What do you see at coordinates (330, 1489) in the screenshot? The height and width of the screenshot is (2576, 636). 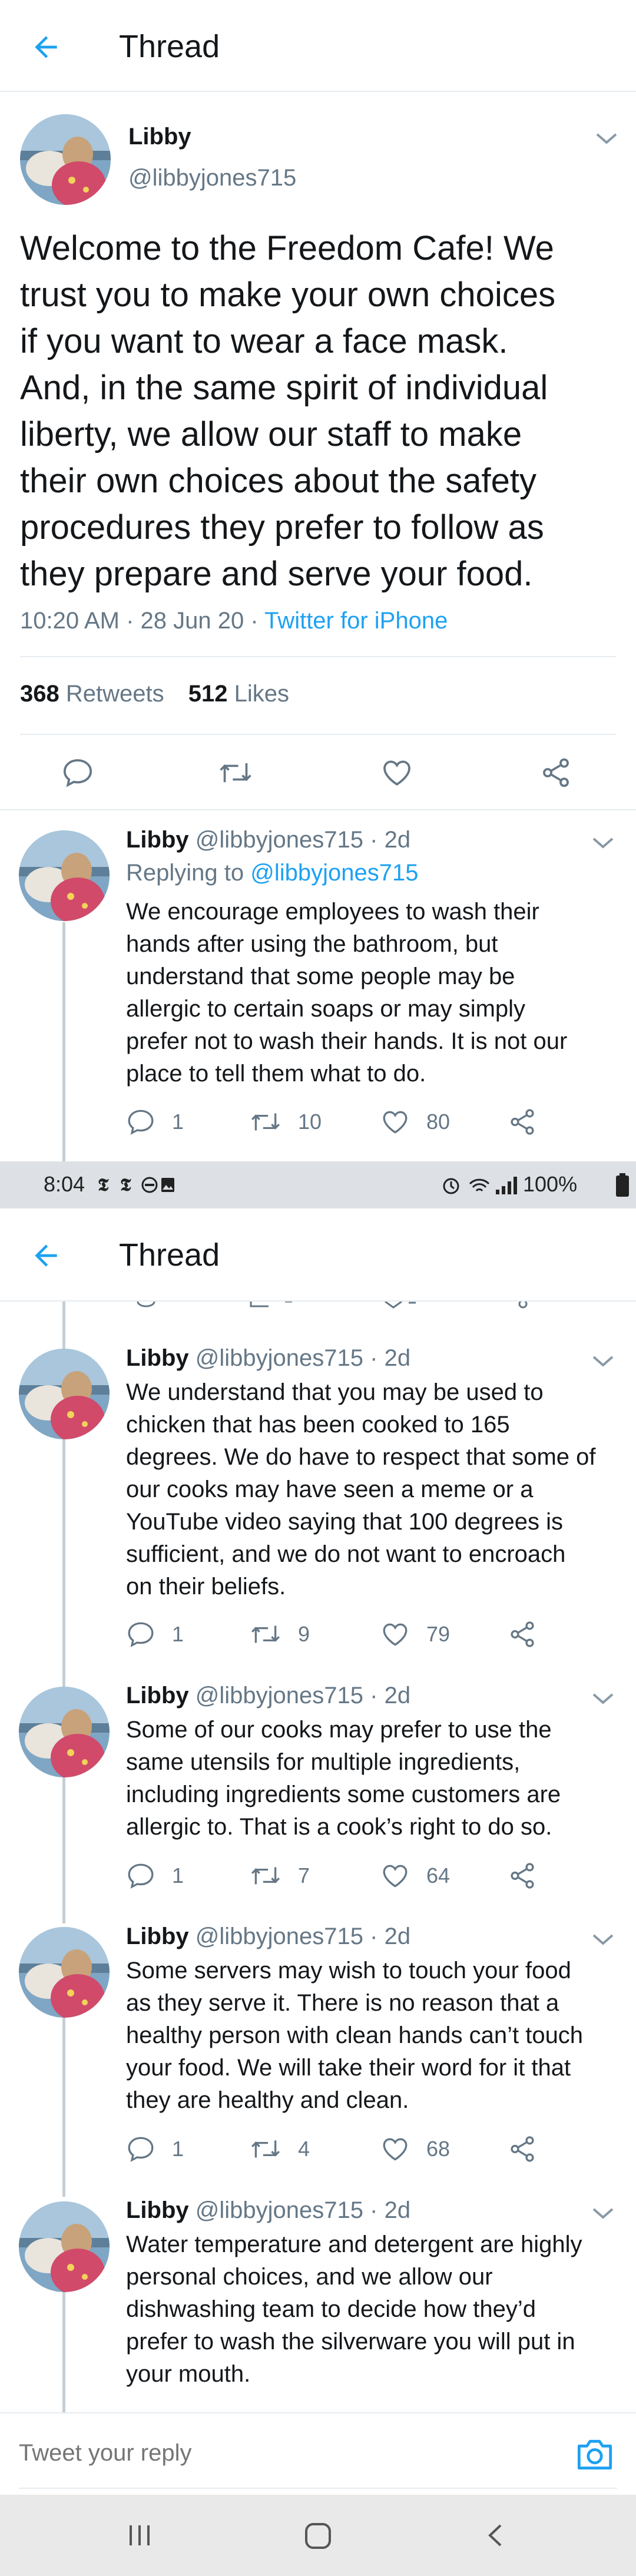 I see `reply-text-line: our cooks may have seen a meme or a` at bounding box center [330, 1489].